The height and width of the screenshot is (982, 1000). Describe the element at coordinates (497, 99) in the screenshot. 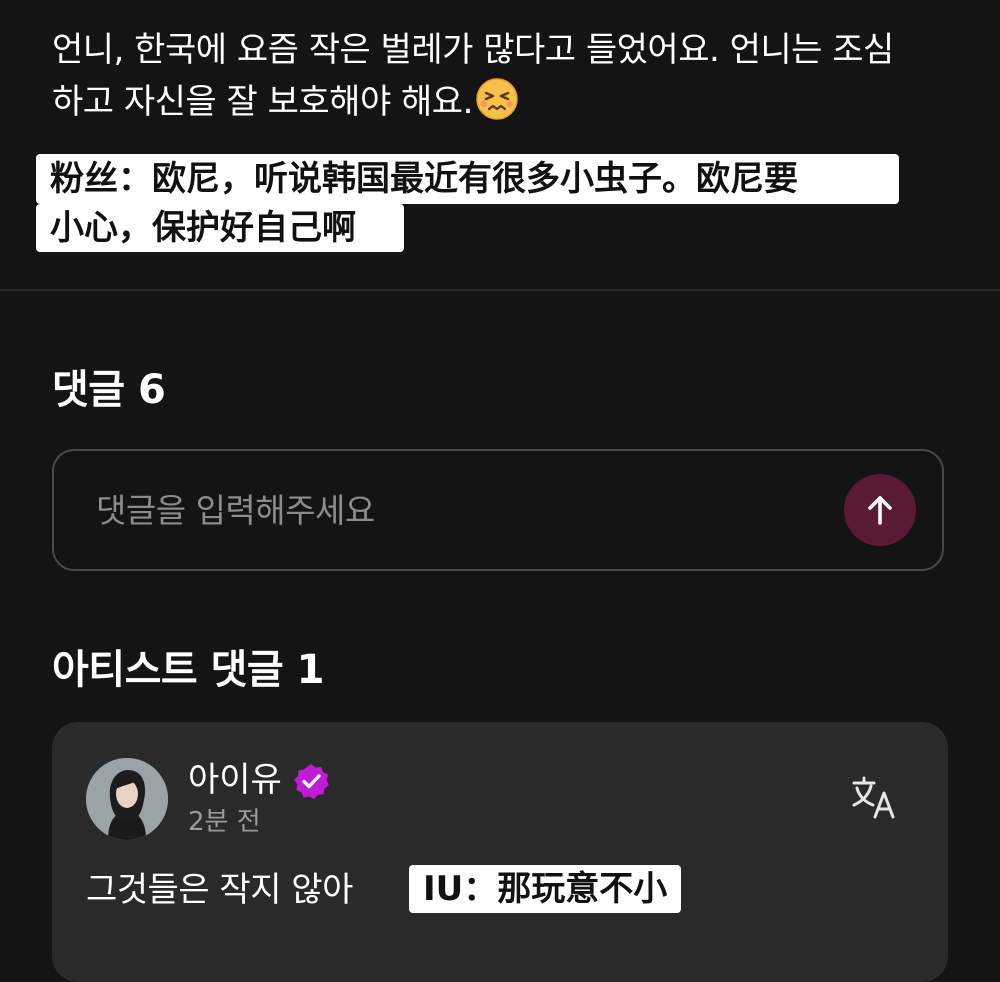

I see `persevering-face-emoji-icon` at that location.